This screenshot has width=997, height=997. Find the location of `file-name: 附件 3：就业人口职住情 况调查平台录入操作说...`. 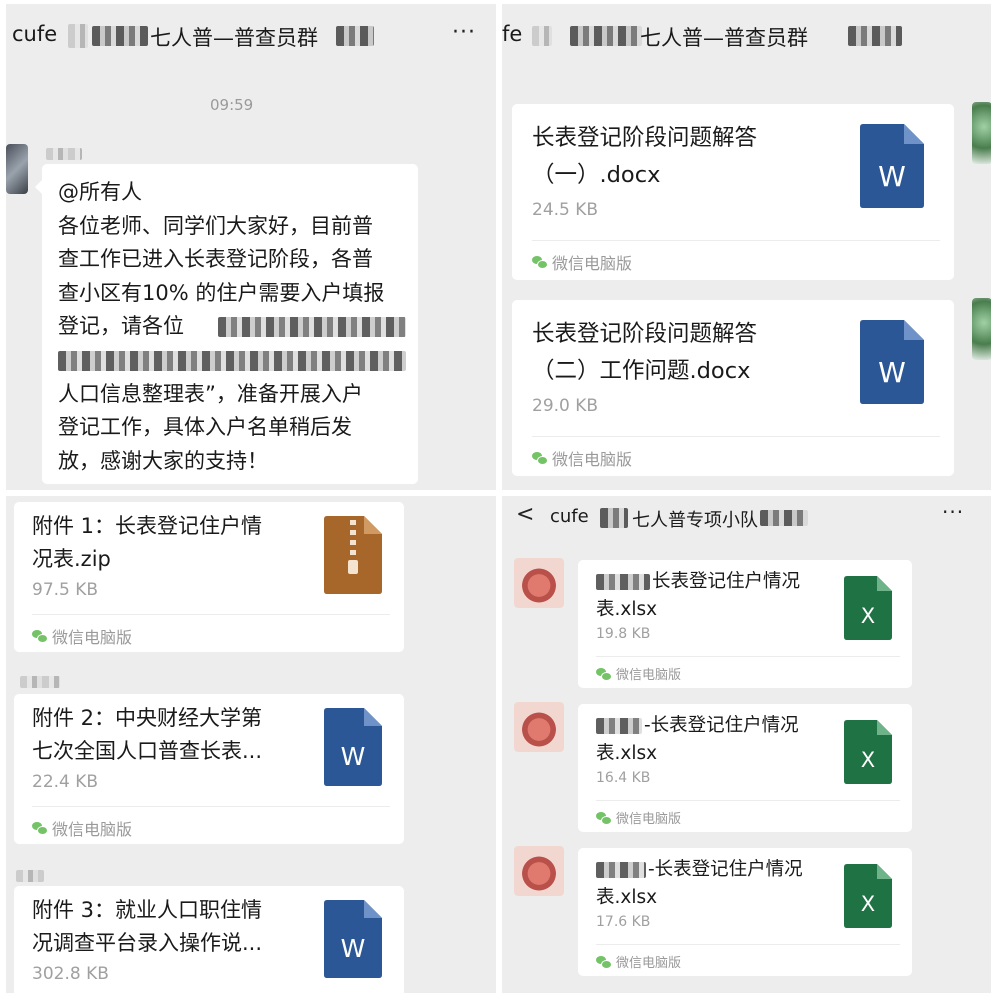

file-name: 附件 3：就业人口职住情 况调查平台录入操作说... is located at coordinates (177, 927).